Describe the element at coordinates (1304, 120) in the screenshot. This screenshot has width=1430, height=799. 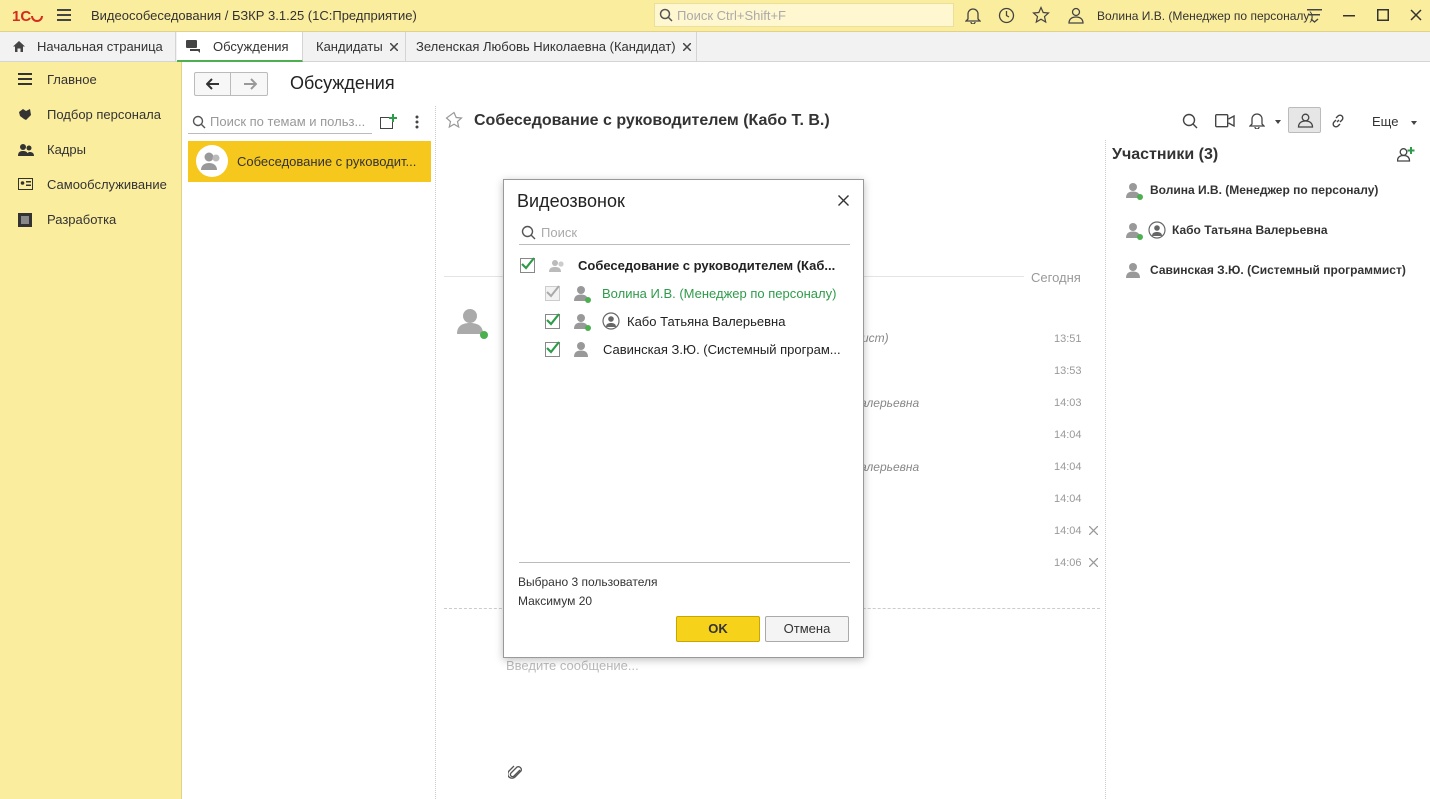
I see `participants-toggle-button` at that location.